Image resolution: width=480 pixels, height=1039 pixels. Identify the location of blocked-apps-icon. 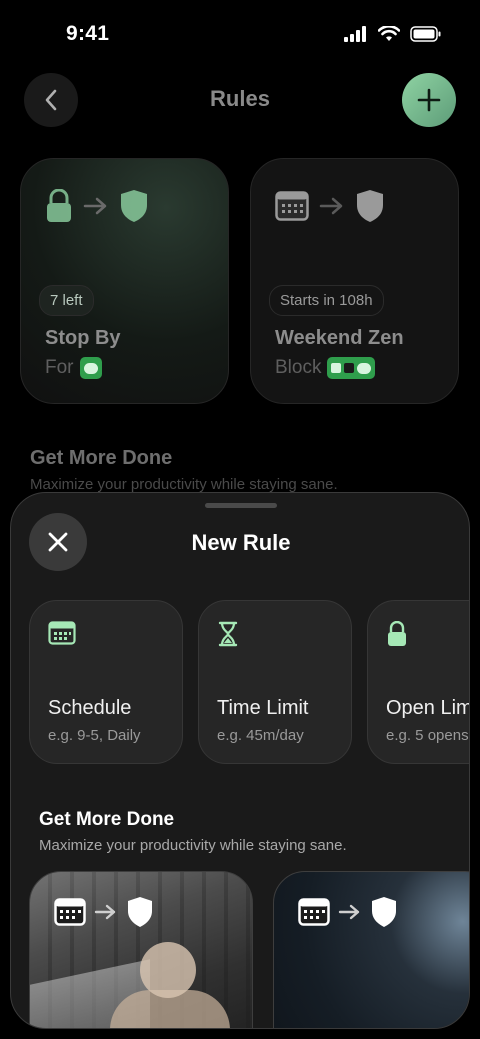
(351, 368).